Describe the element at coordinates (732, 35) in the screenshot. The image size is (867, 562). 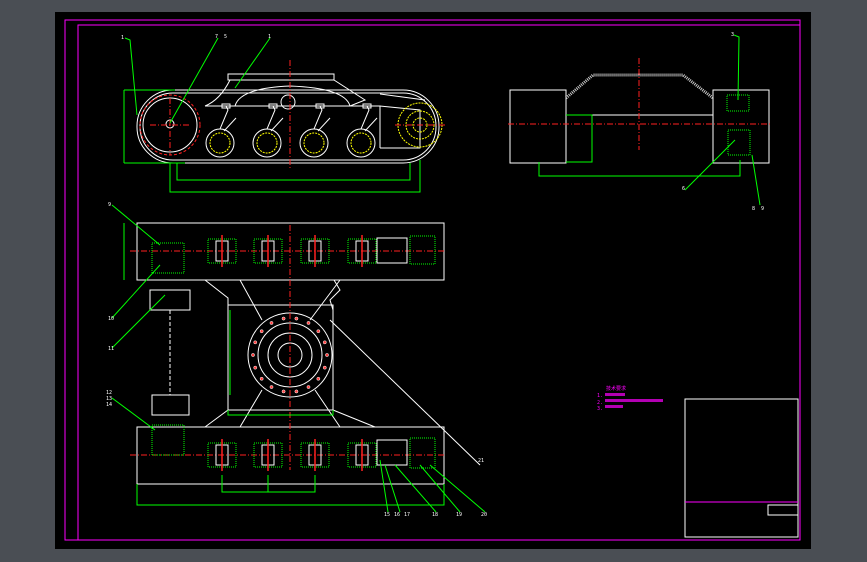
I see `balloon: 3` at that location.